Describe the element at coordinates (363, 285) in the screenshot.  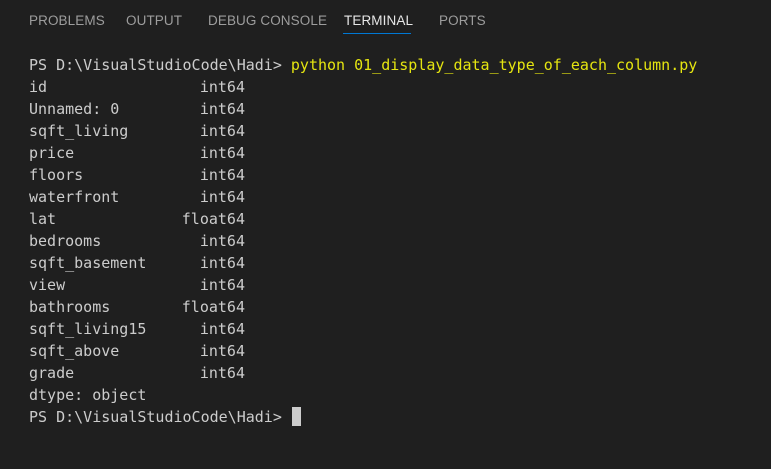
I see `dtype-row: view int64` at that location.